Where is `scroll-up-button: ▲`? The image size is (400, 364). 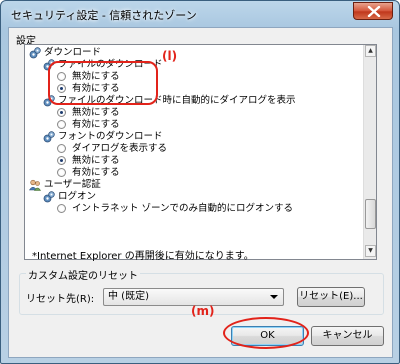 scroll-up-button: ▲ is located at coordinates (370, 51).